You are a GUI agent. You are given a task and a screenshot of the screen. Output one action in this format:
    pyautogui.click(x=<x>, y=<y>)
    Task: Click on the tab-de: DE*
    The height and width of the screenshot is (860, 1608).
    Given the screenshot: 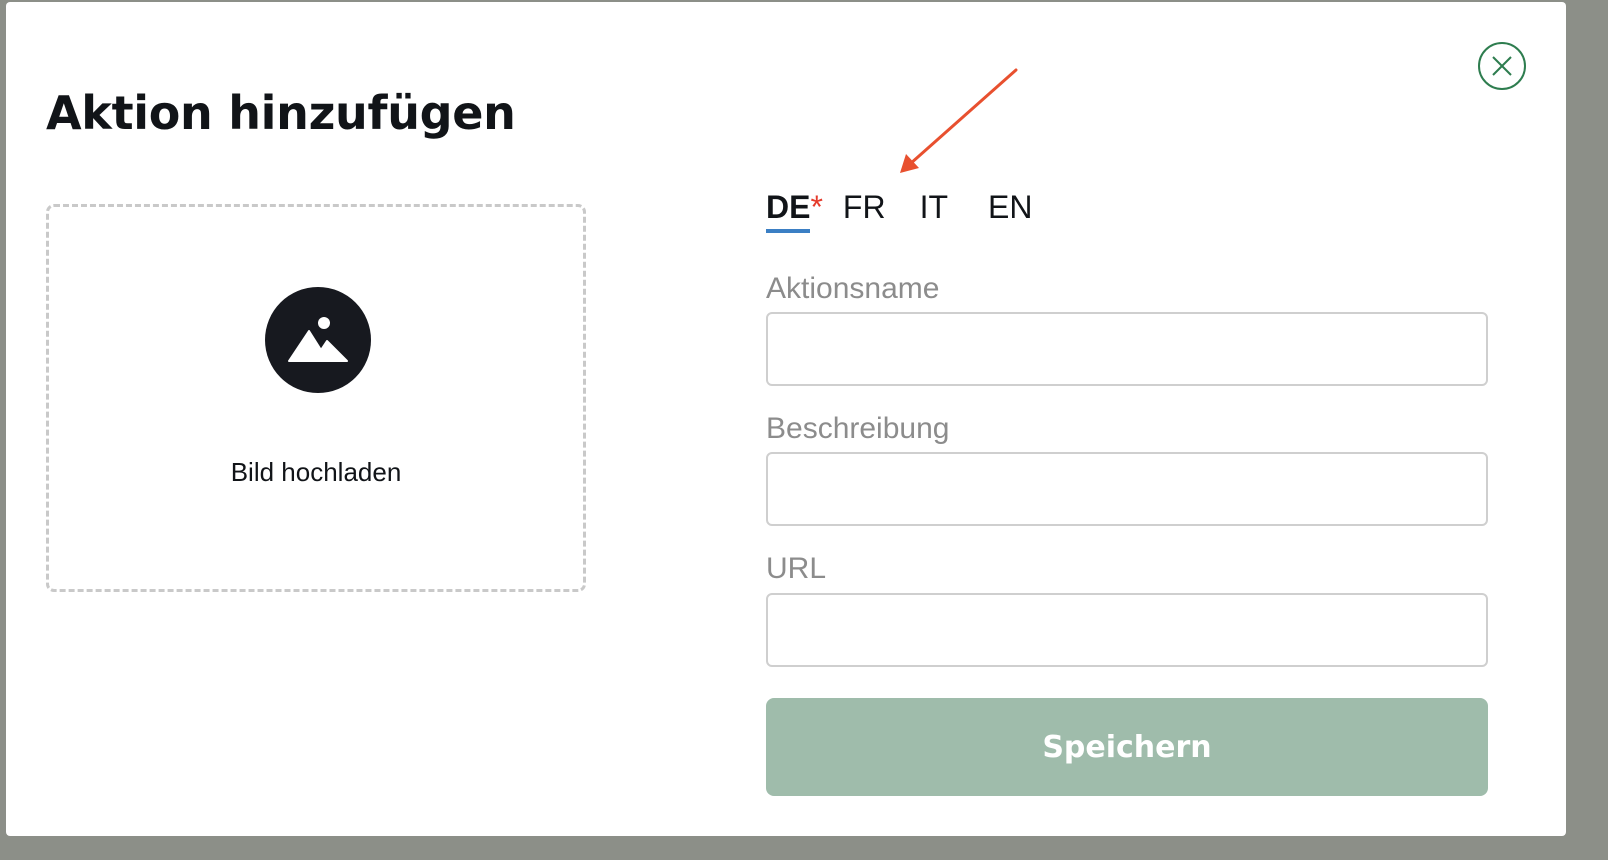 What is the action you would take?
    pyautogui.click(x=804, y=211)
    